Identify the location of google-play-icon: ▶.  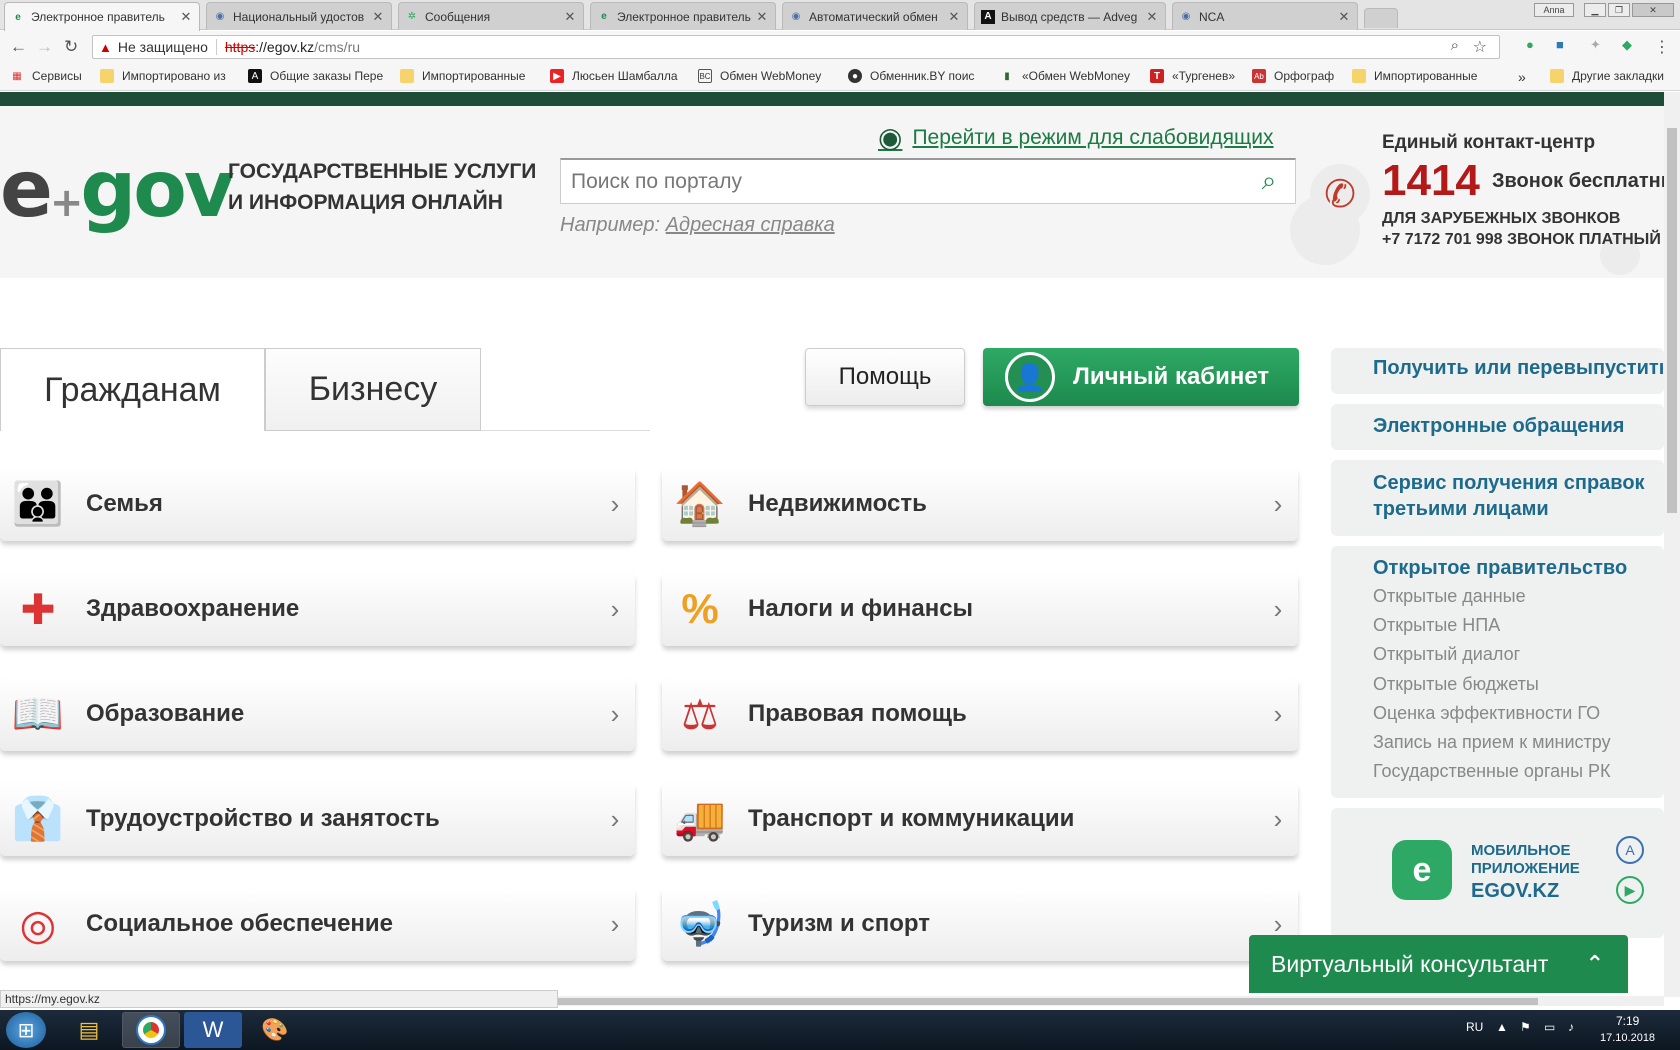
(1630, 890).